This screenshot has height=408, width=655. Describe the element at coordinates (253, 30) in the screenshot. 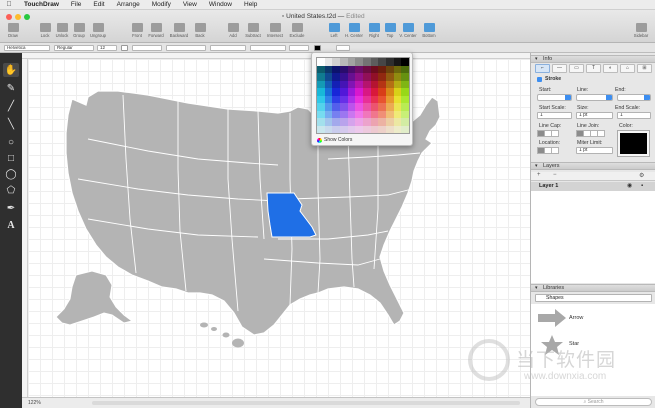

I see `toolbar-subtract-button: Subtract` at that location.